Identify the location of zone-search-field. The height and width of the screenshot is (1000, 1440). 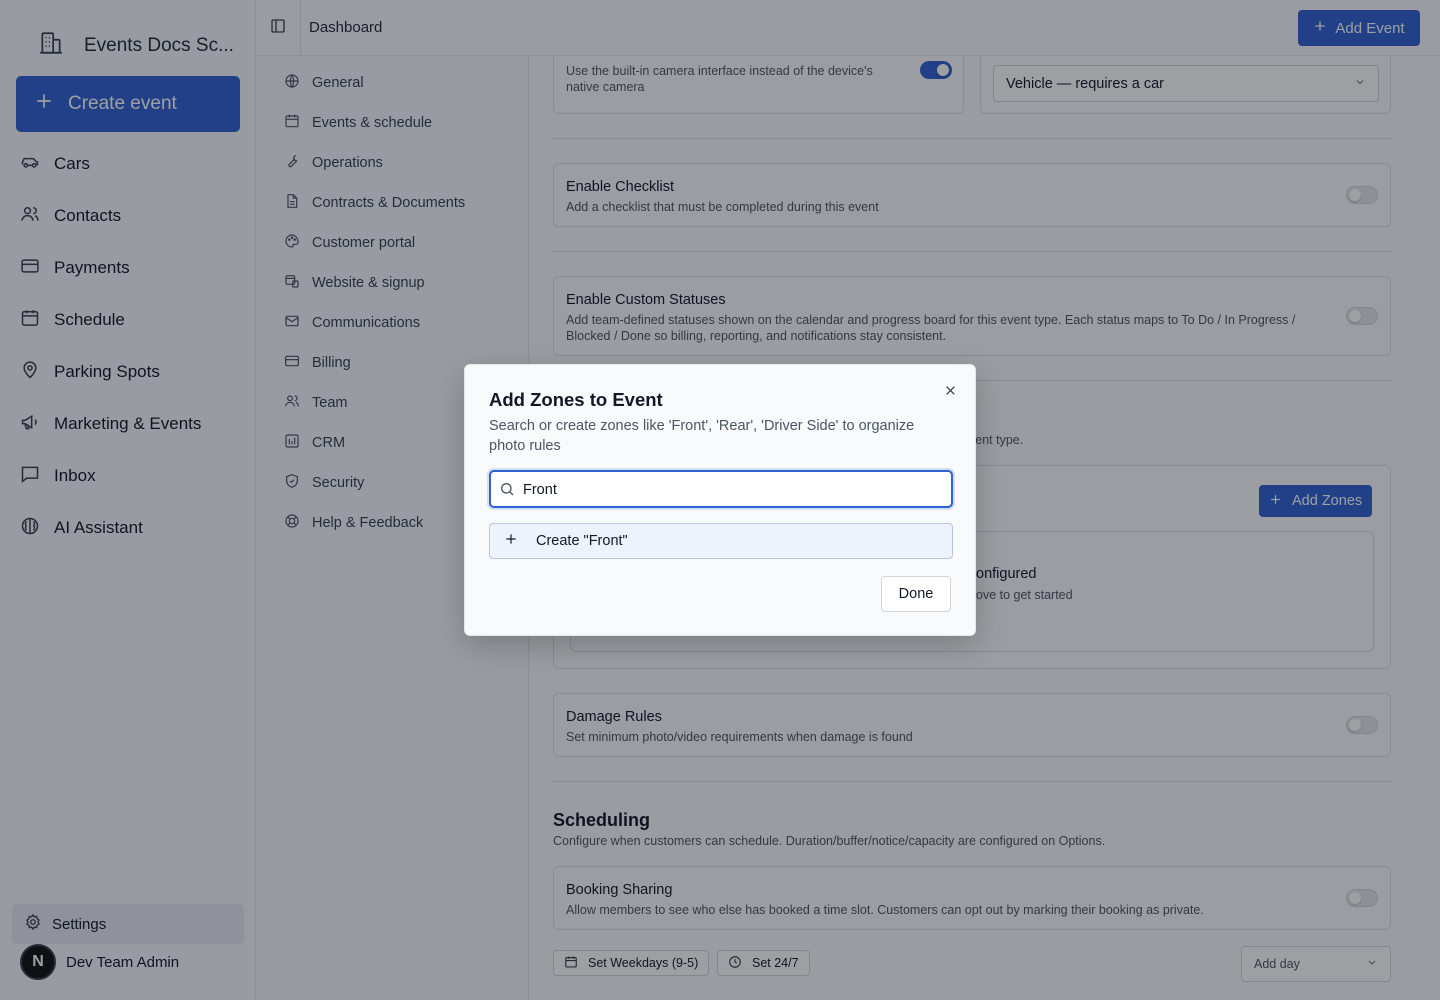
(721, 489).